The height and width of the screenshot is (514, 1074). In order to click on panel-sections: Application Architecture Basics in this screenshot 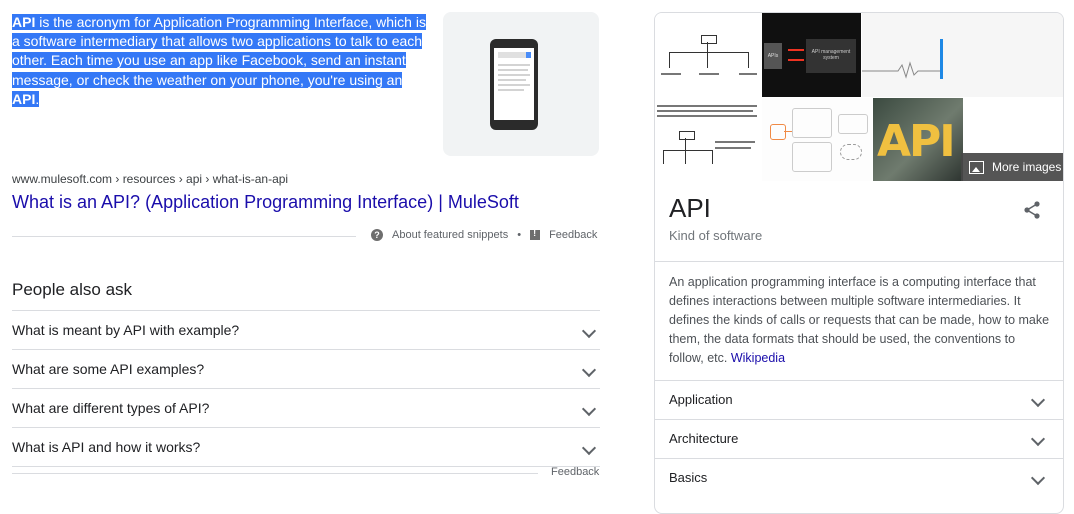, I will do `click(859, 438)`.